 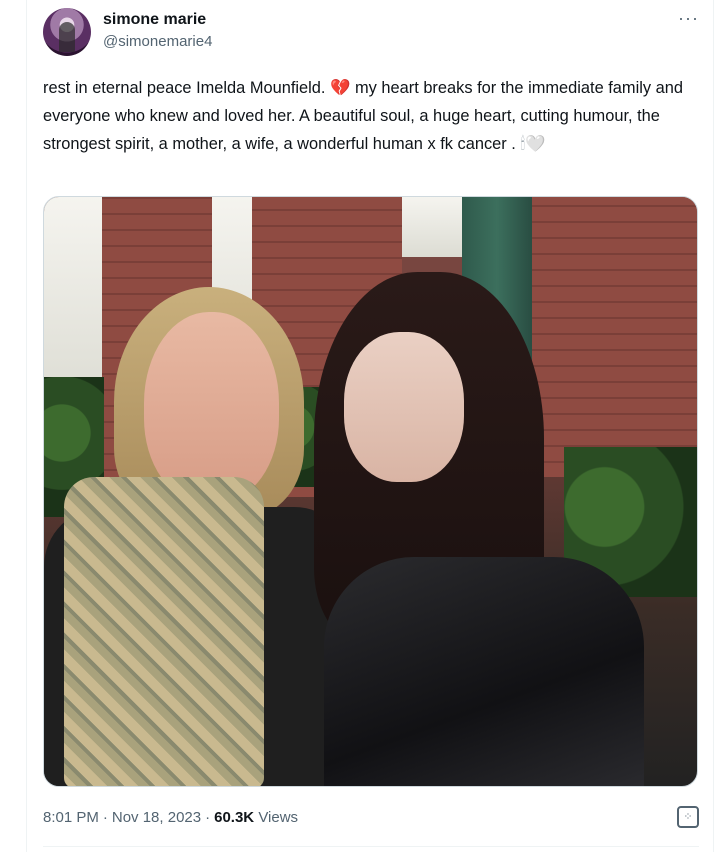 I want to click on more-horizontal-icon: ···, so click(x=688, y=18).